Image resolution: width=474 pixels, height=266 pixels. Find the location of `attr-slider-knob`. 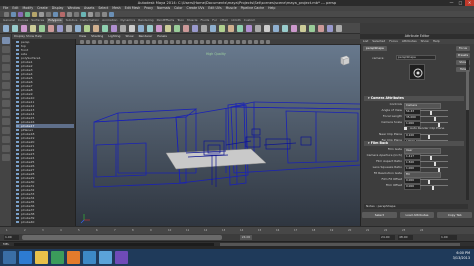

attr-slider-knob is located at coordinates (433, 187).